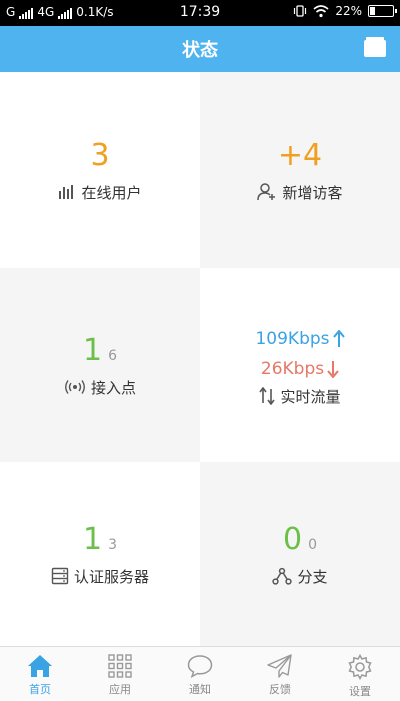 The image size is (400, 701). What do you see at coordinates (75, 387) in the screenshot?
I see `broadcast-icon` at bounding box center [75, 387].